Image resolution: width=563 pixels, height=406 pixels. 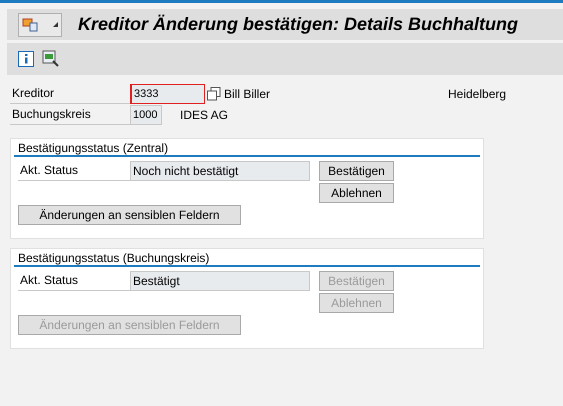 What do you see at coordinates (55, 24) in the screenshot?
I see `caret-icon` at bounding box center [55, 24].